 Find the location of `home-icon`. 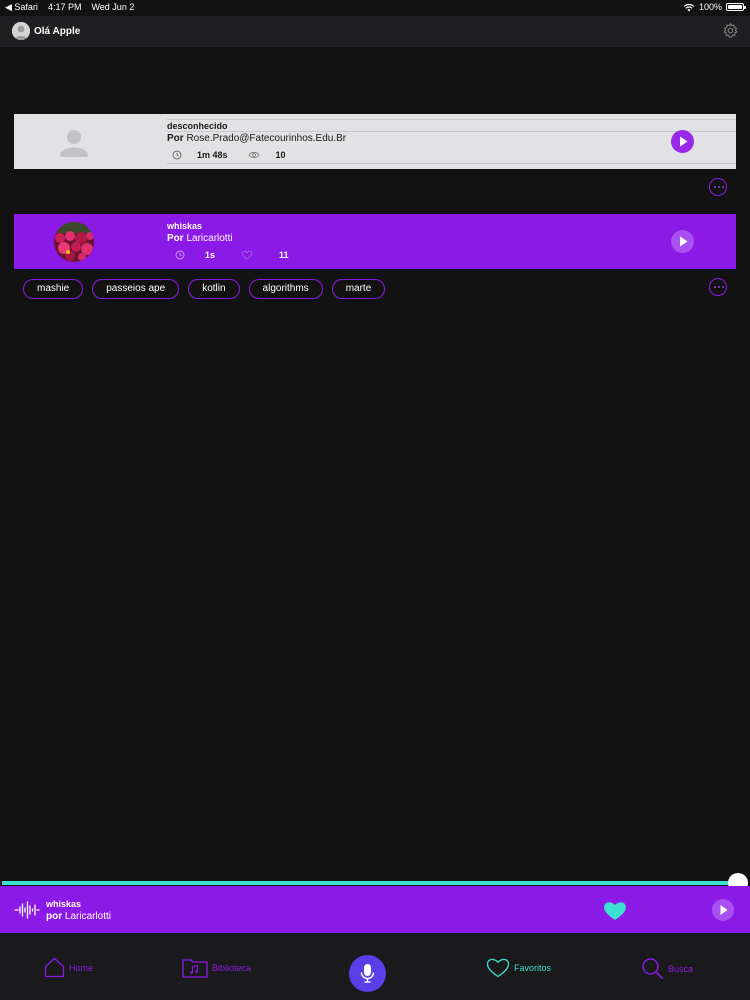

home-icon is located at coordinates (54, 967).